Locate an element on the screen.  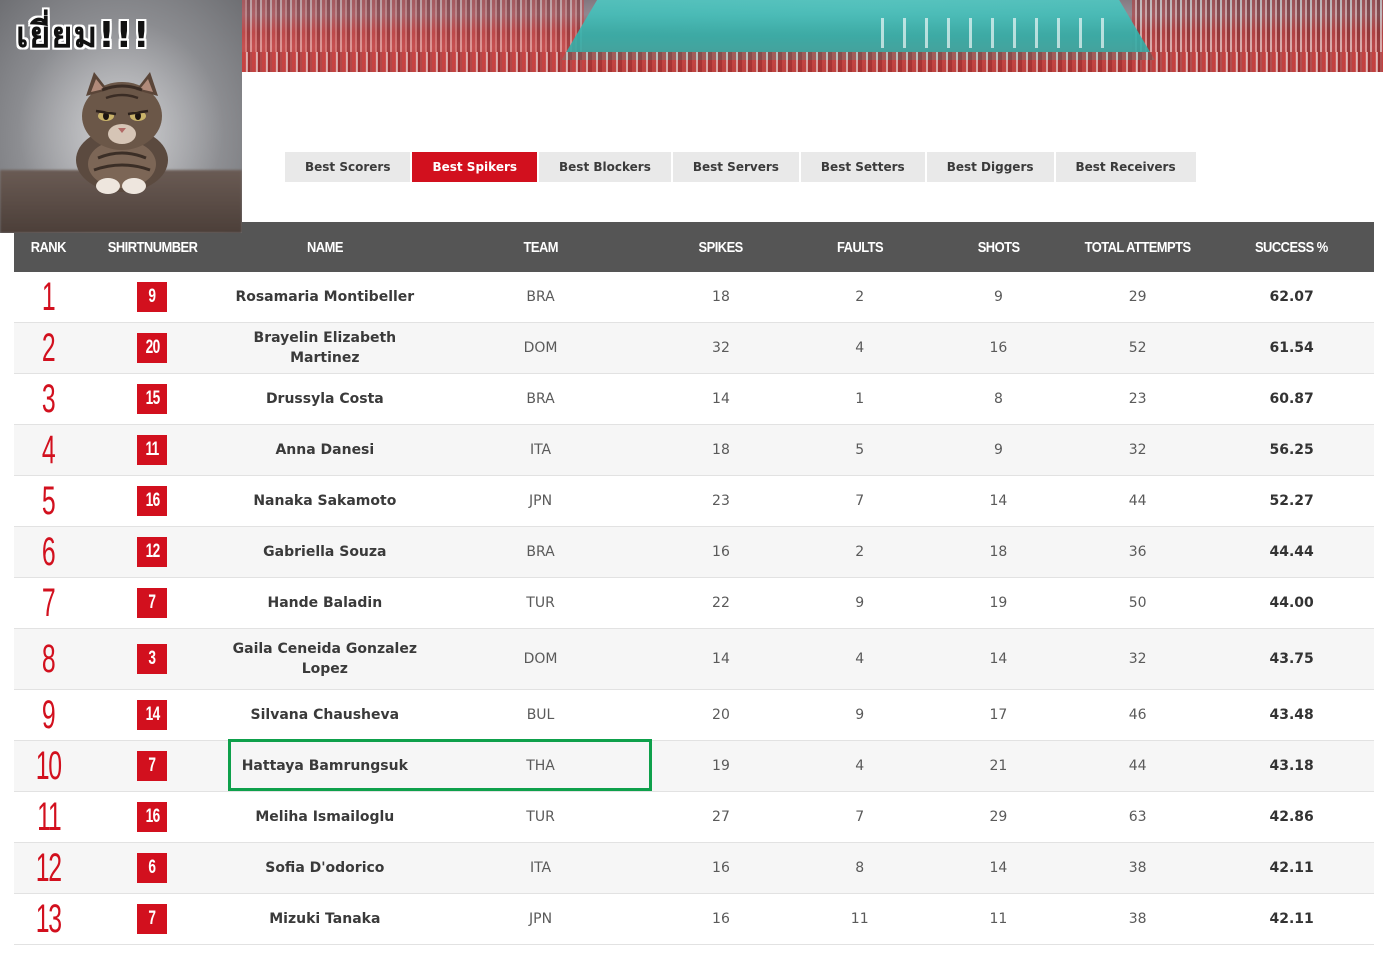
tab-best-receivers: Best Receivers is located at coordinates (1125, 167).